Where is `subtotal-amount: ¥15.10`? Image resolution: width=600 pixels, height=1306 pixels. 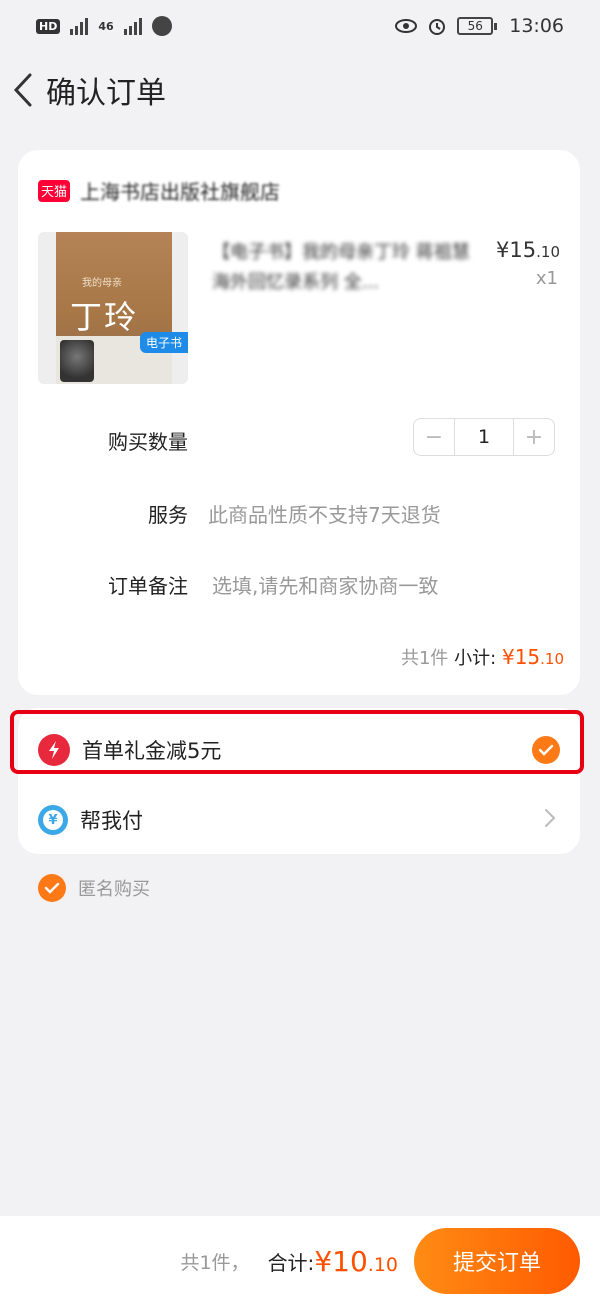
subtotal-amount: ¥15.10 is located at coordinates (533, 657).